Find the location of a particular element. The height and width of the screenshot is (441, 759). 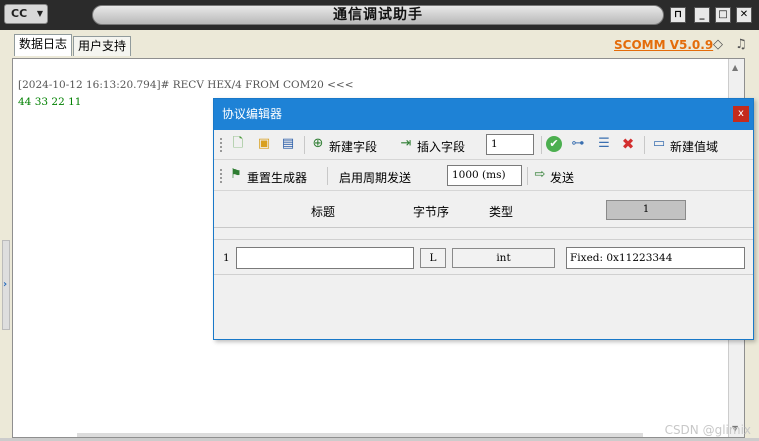

scroll-up-icon: ▲ is located at coordinates (735, 67).